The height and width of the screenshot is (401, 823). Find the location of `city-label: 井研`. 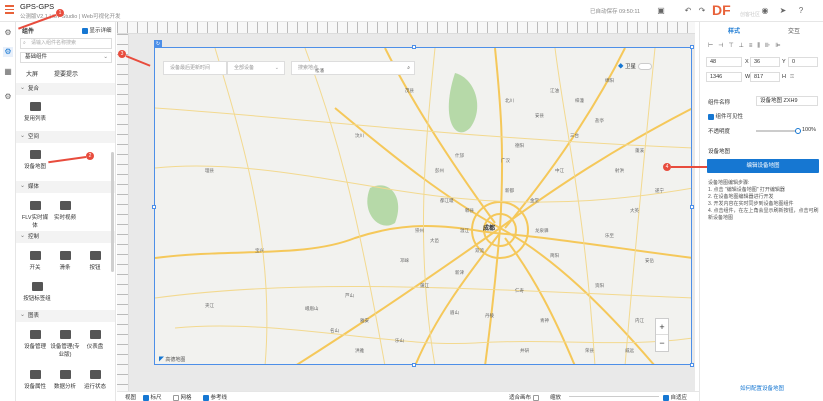

city-label: 井研 is located at coordinates (524, 350).